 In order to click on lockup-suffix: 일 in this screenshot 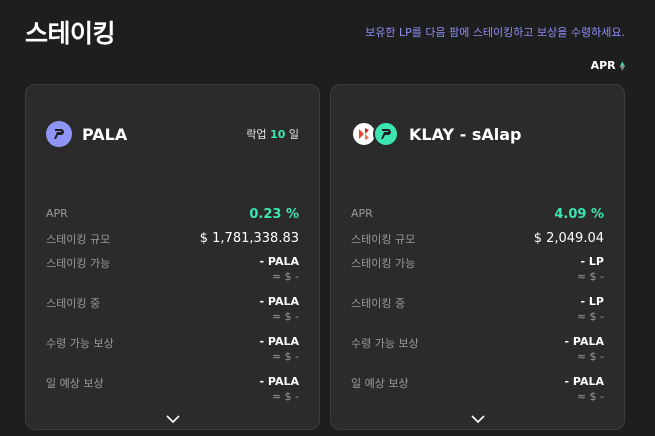, I will do `click(293, 134)`.